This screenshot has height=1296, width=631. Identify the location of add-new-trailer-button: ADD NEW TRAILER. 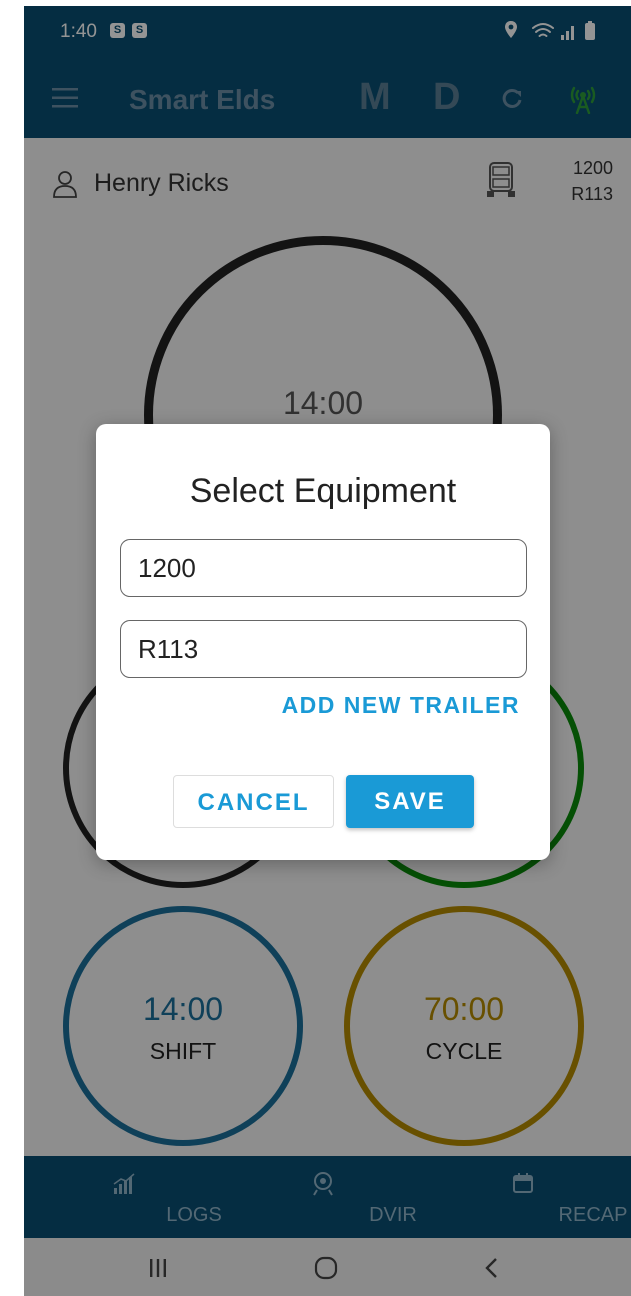
(401, 705).